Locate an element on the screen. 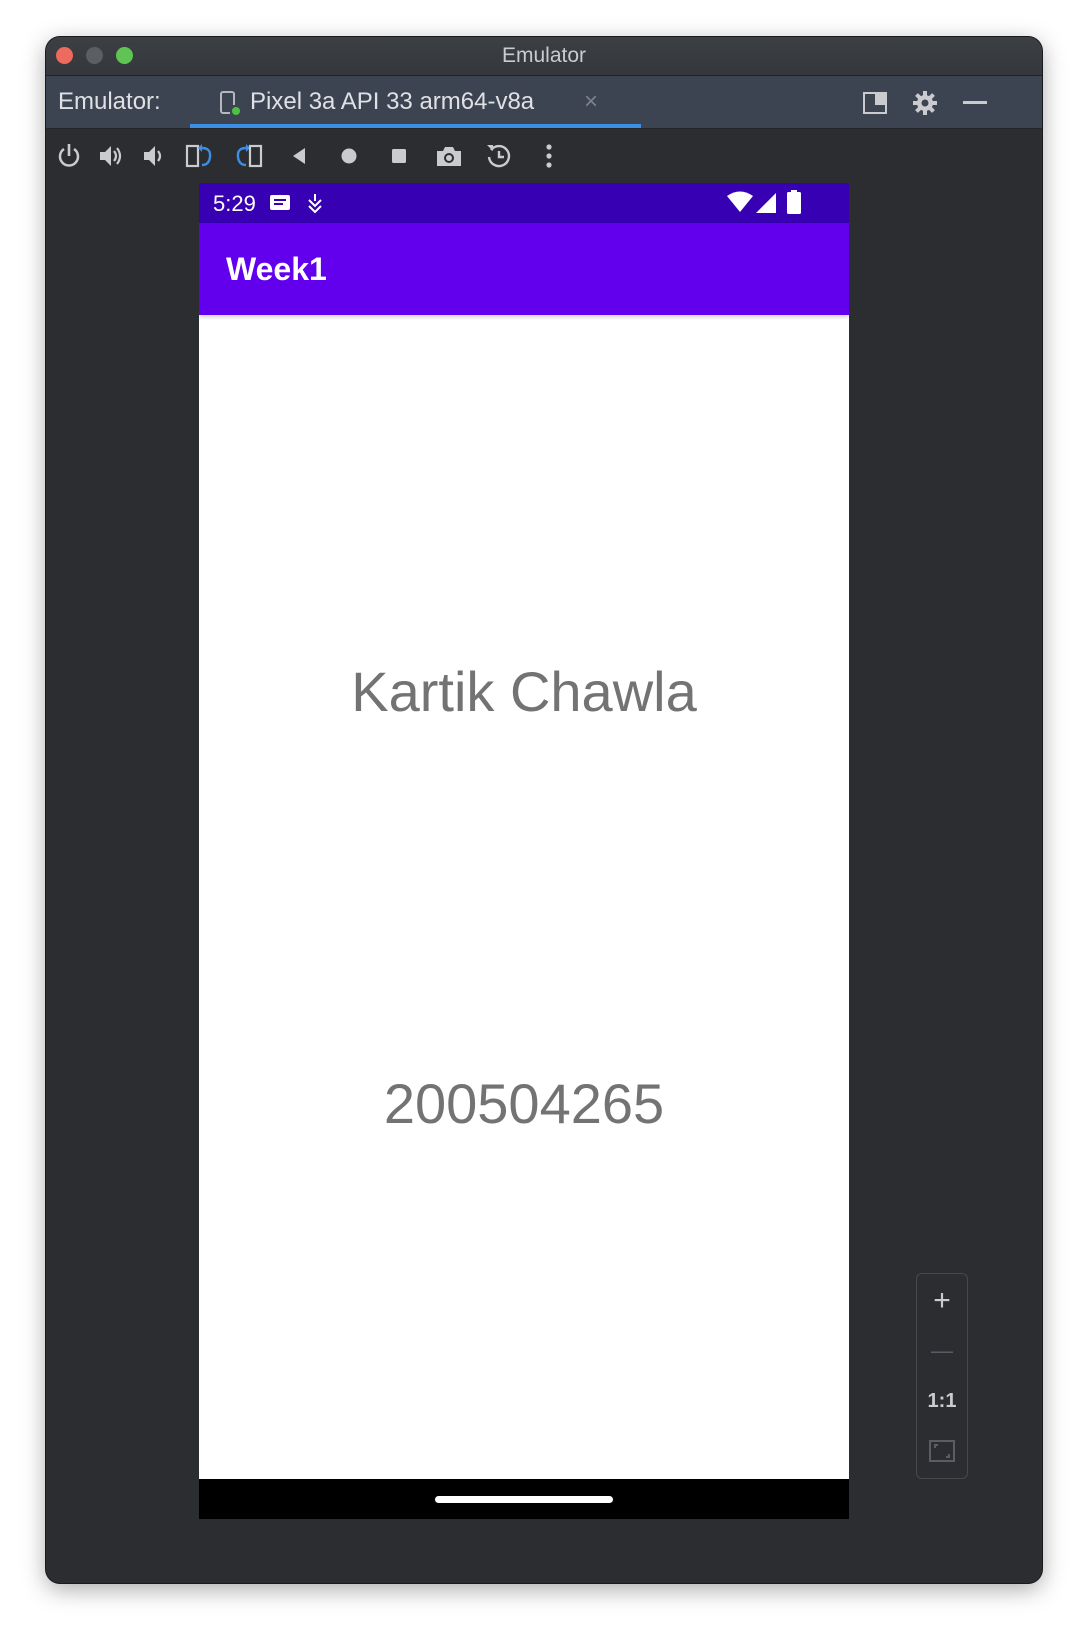 Image resolution: width=1088 pixels, height=1638 pixels. navigation-bar is located at coordinates (524, 1499).